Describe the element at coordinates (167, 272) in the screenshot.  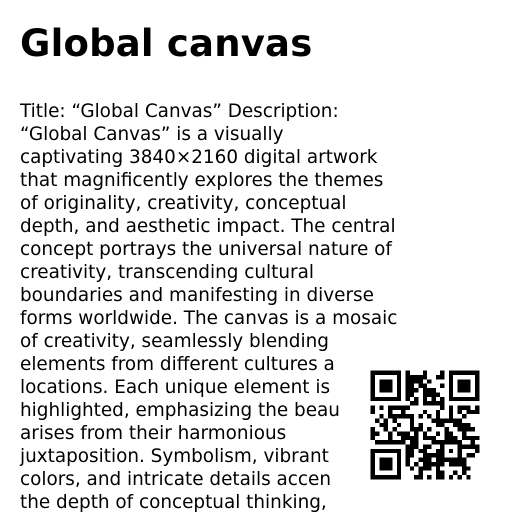
I see `description-line: creativity, transcending cultural` at that location.